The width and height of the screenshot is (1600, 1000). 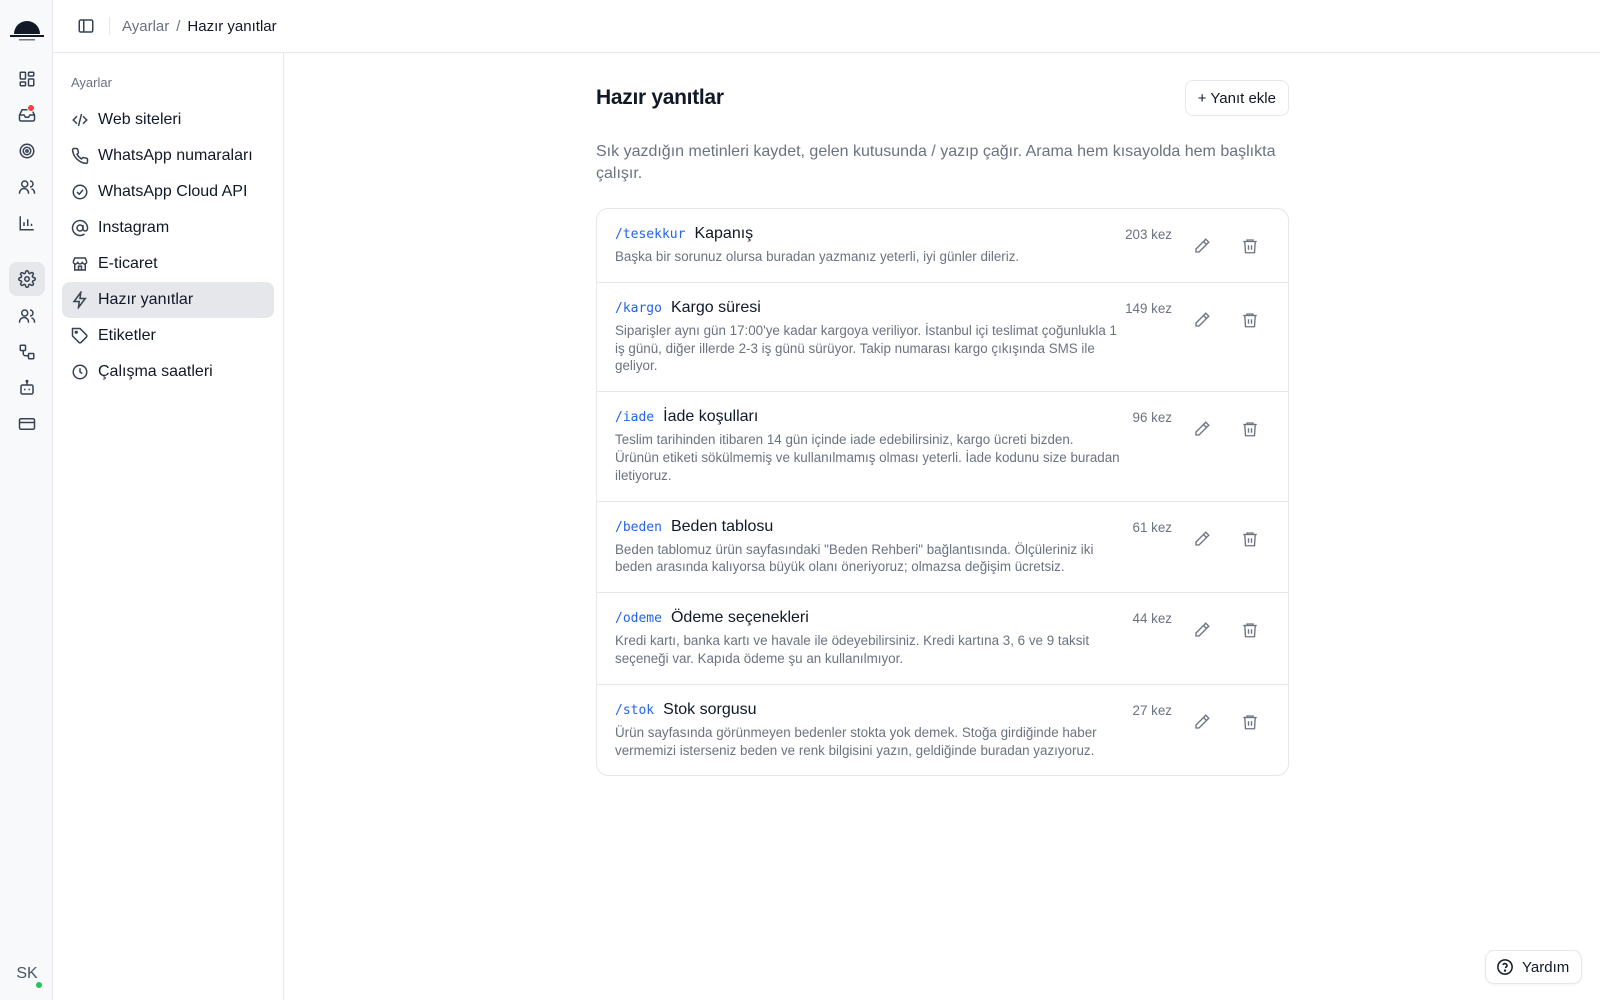 What do you see at coordinates (31, 108) in the screenshot?
I see `notification-badge` at bounding box center [31, 108].